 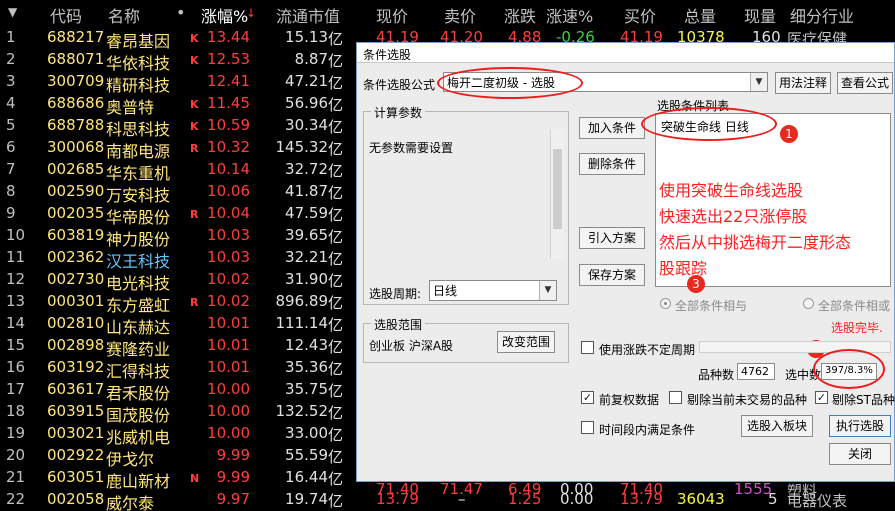 What do you see at coordinates (395, 294) in the screenshot?
I see `period-label: 选股周期:` at bounding box center [395, 294].